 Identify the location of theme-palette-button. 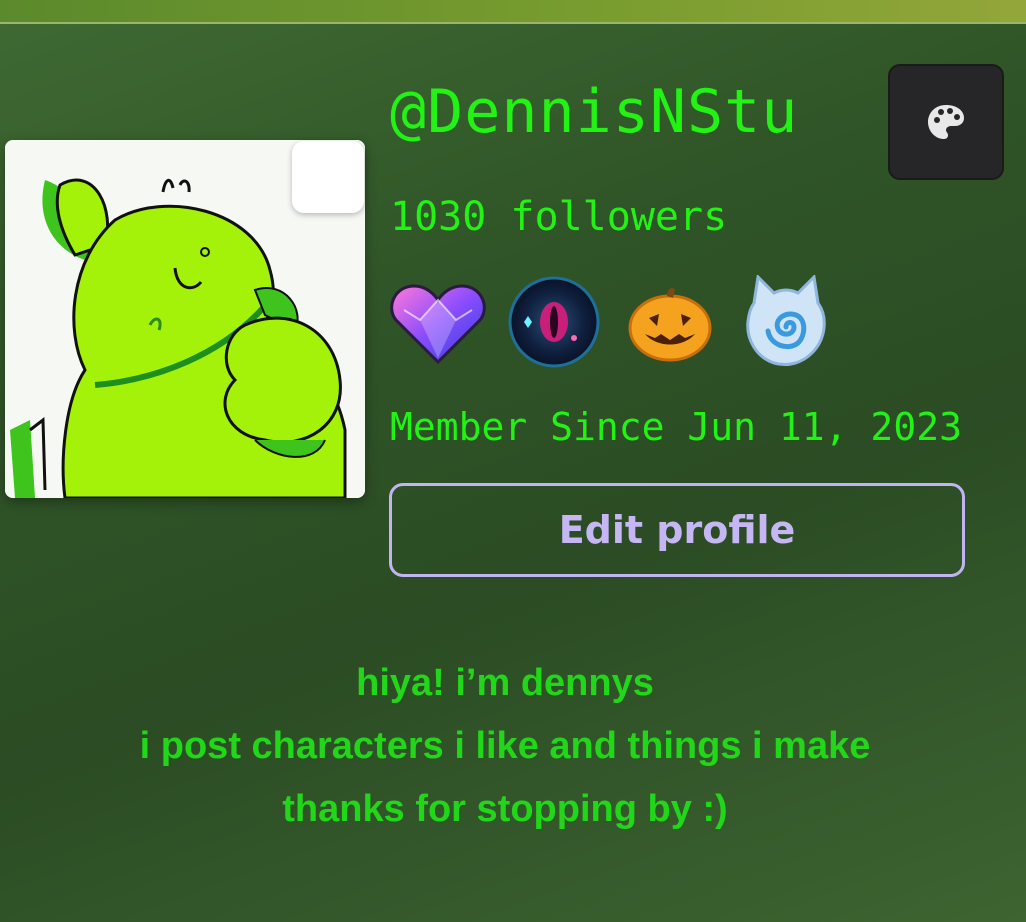
(946, 122).